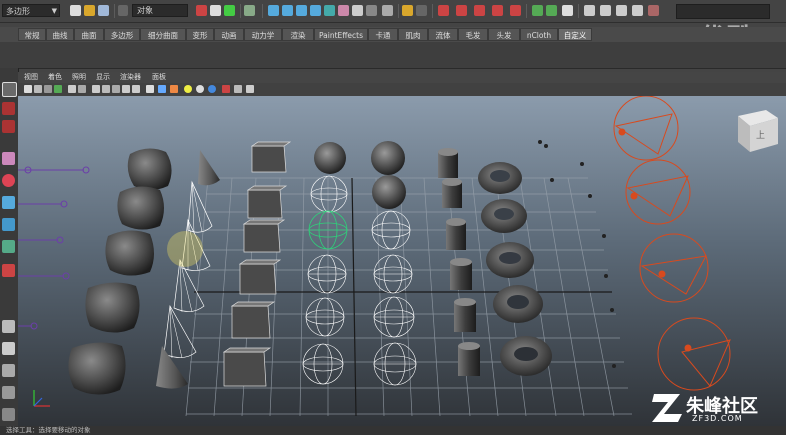  I want to click on manipulator-highlight, so click(185, 249).